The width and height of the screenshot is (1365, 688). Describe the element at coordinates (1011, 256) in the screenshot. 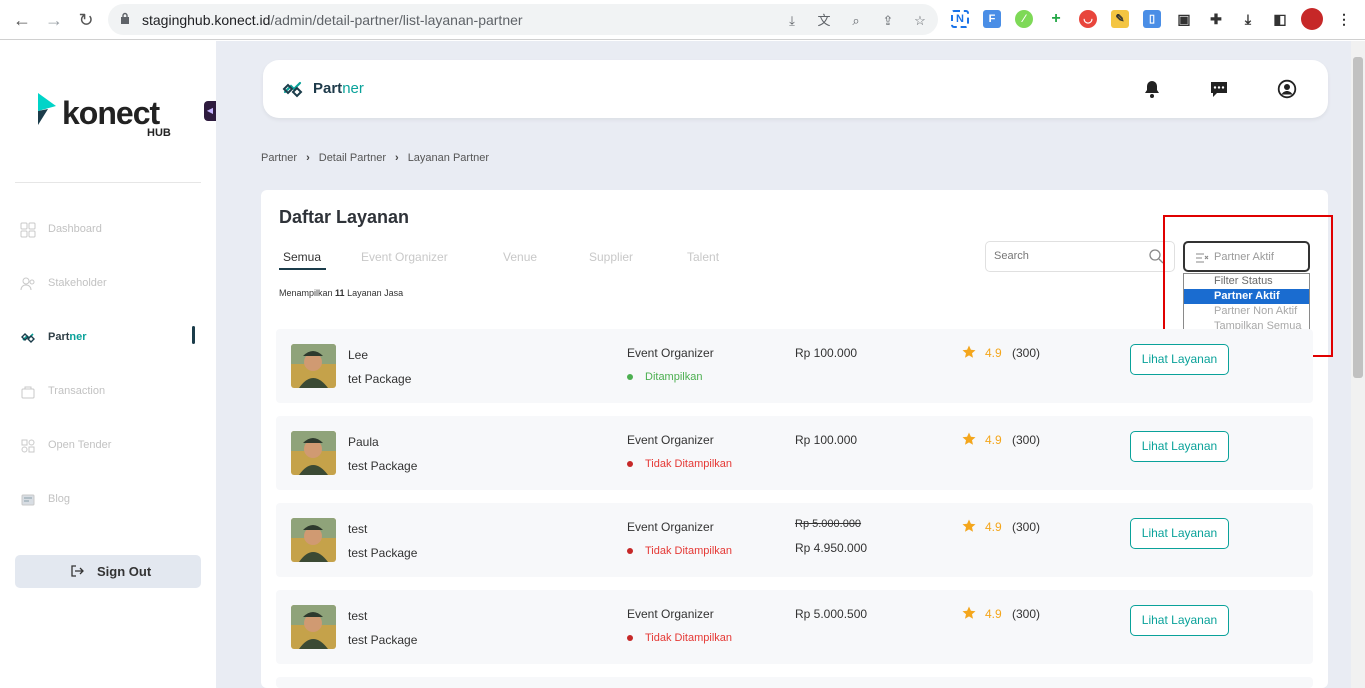

I see `search-placeholder: Search` at that location.